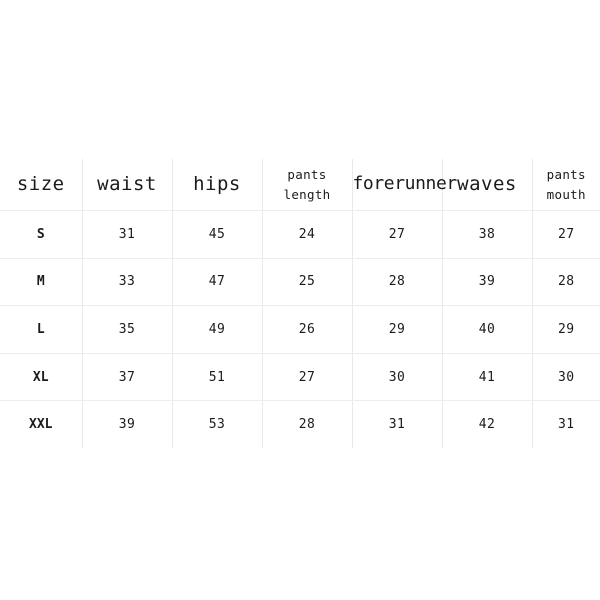  I want to click on table-row: L 35 49 26 29 40 29, so click(300, 329).